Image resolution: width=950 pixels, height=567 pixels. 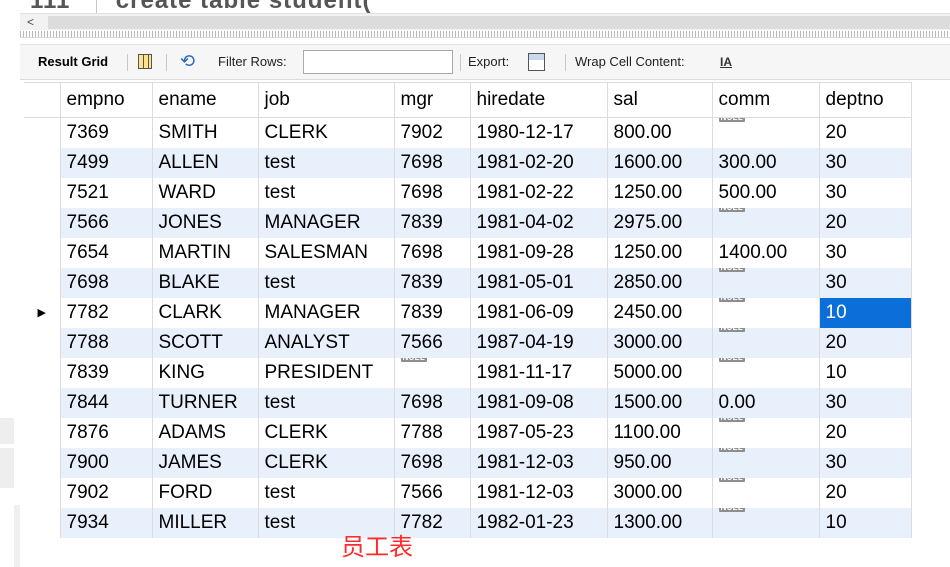 I want to click on cell-comm: 500.00, so click(x=766, y=192).